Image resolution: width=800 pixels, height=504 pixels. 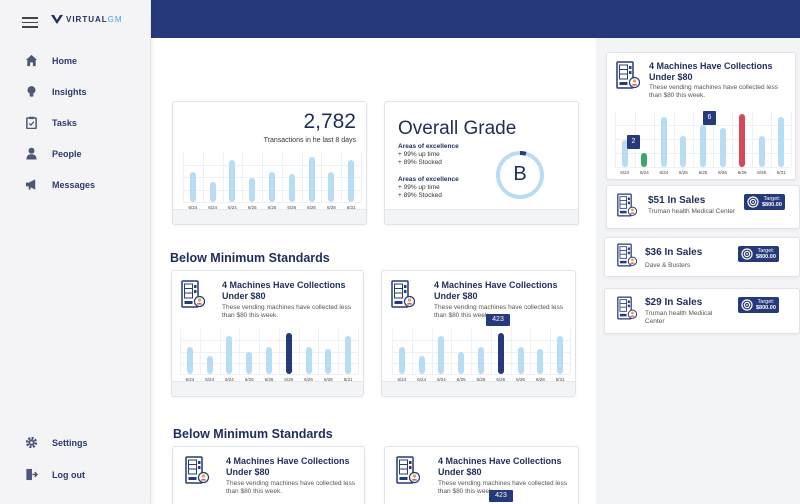 I want to click on x-tick-label: 6/26, so click(x=722, y=172).